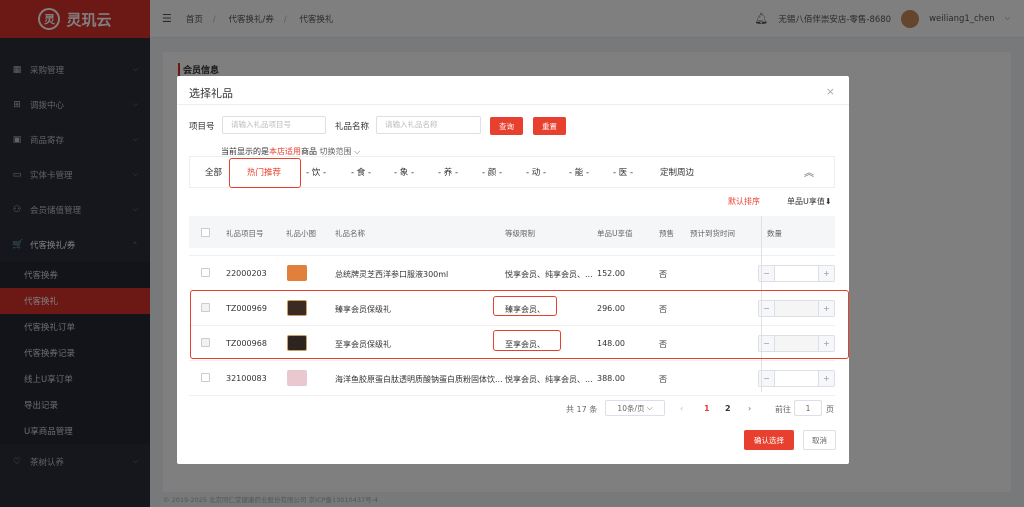 Image resolution: width=1024 pixels, height=507 pixels. Describe the element at coordinates (635, 408) in the screenshot. I see `page-size-select: 10条/页 ⌵` at that location.